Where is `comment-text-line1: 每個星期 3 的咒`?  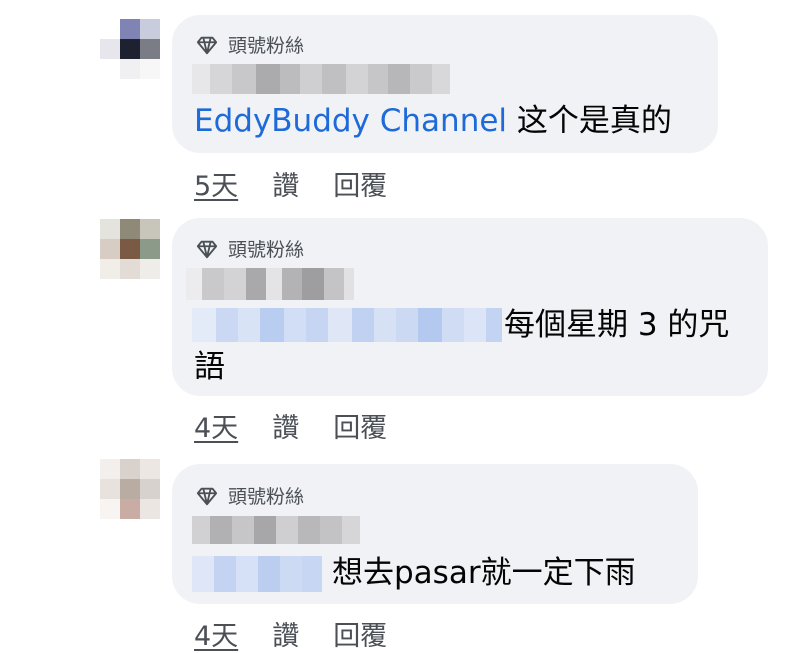 comment-text-line1: 每個星期 3 的咒 is located at coordinates (617, 325).